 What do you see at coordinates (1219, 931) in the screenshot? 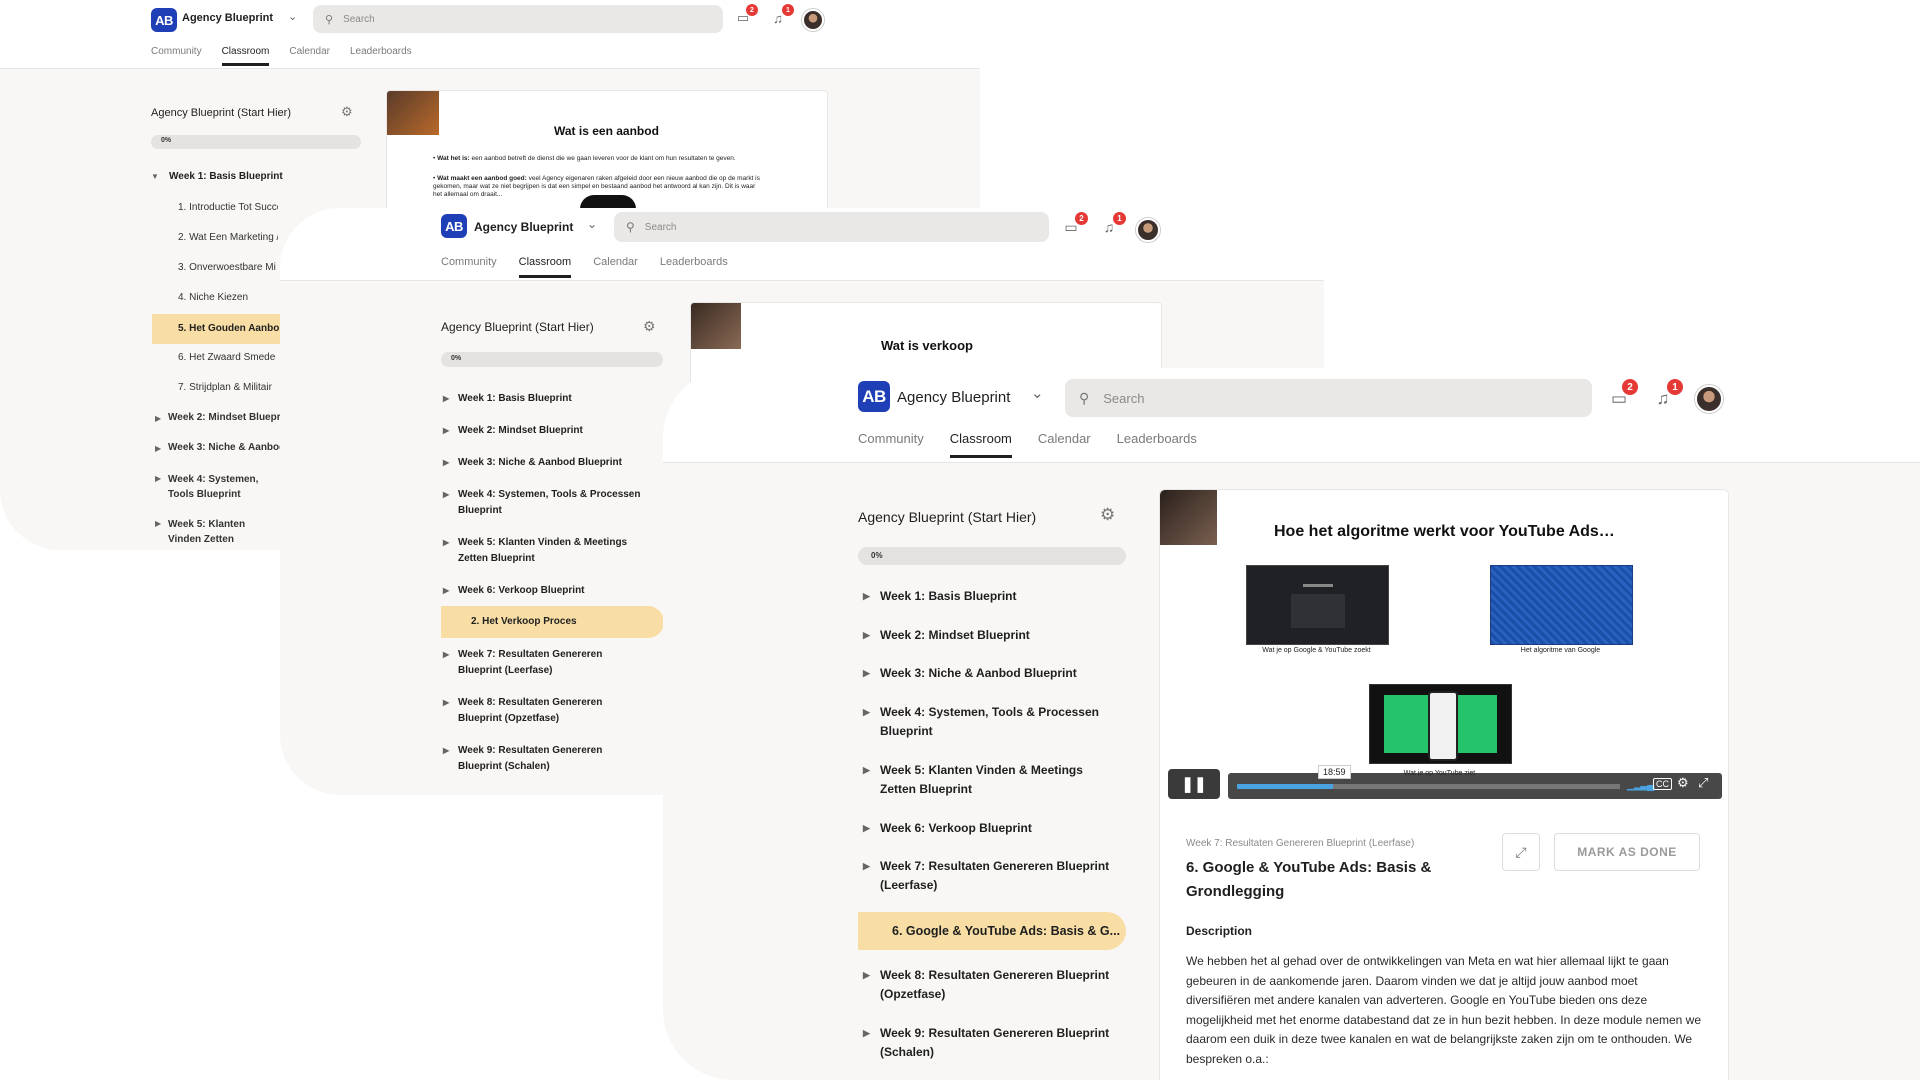
I see `description-heading: Description` at bounding box center [1219, 931].